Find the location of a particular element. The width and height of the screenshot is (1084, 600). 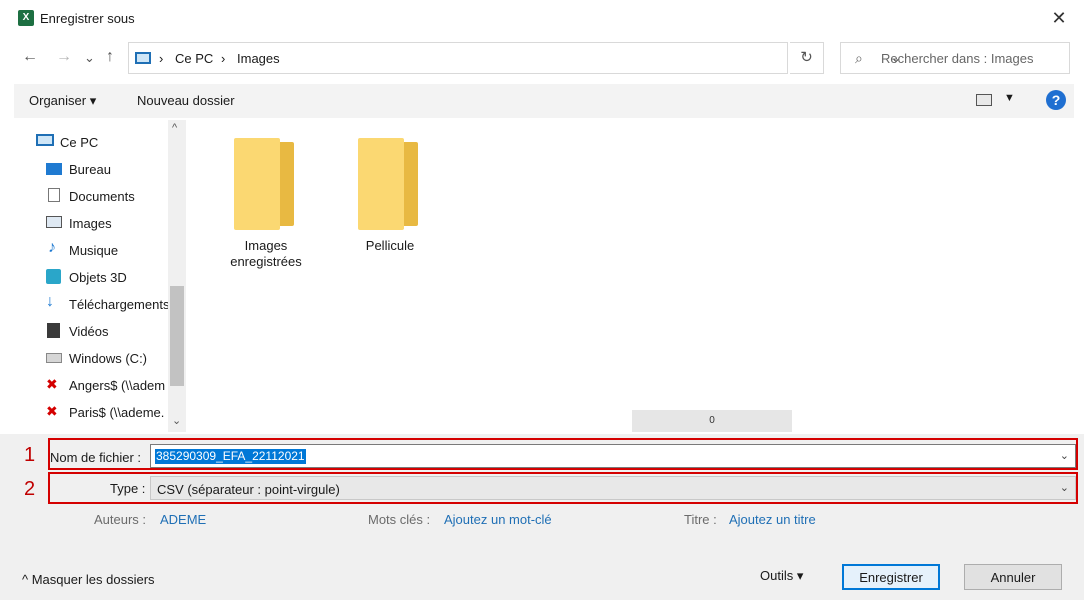

view-options-icon is located at coordinates (984, 100).